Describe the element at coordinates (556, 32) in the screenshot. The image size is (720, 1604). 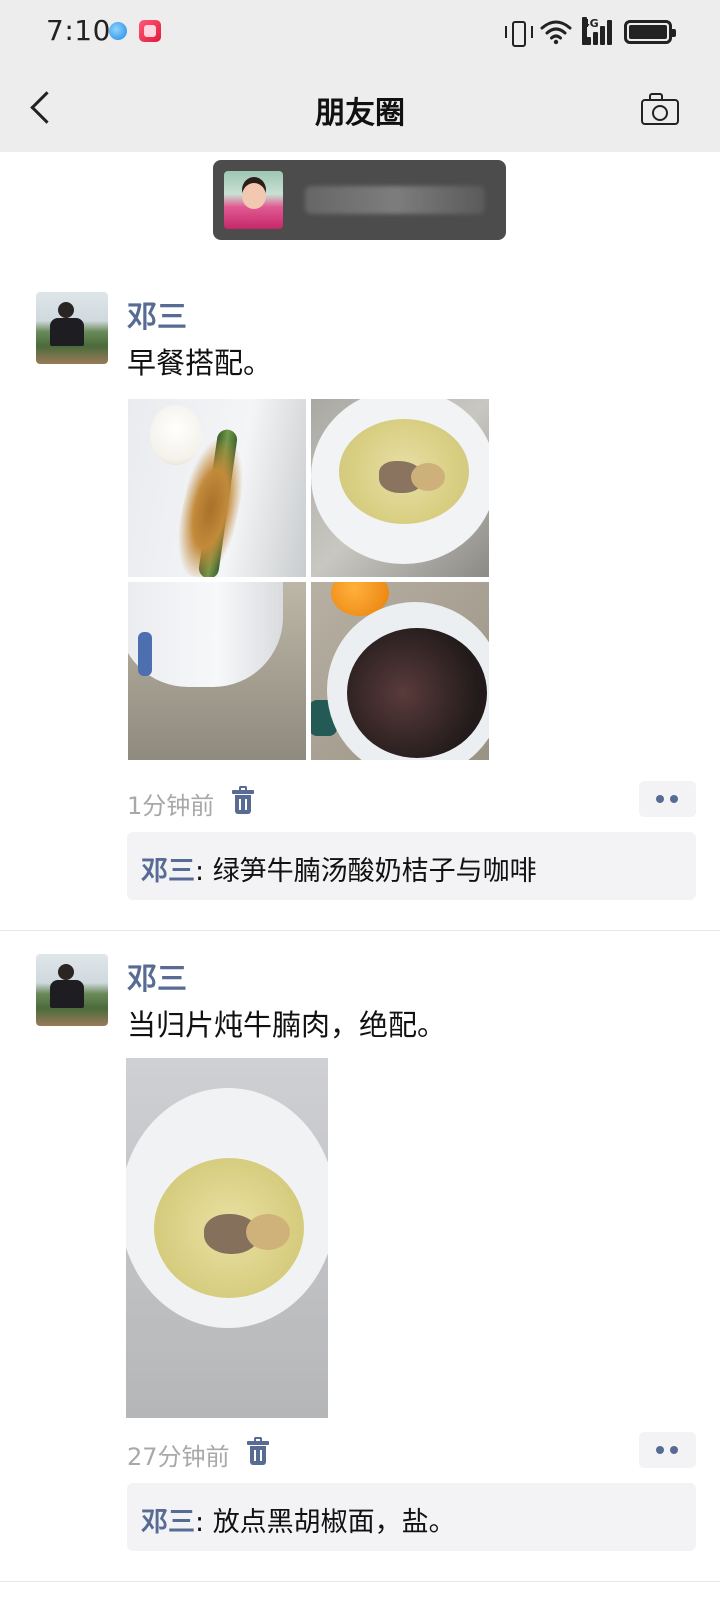
I see `wifi-icon` at that location.